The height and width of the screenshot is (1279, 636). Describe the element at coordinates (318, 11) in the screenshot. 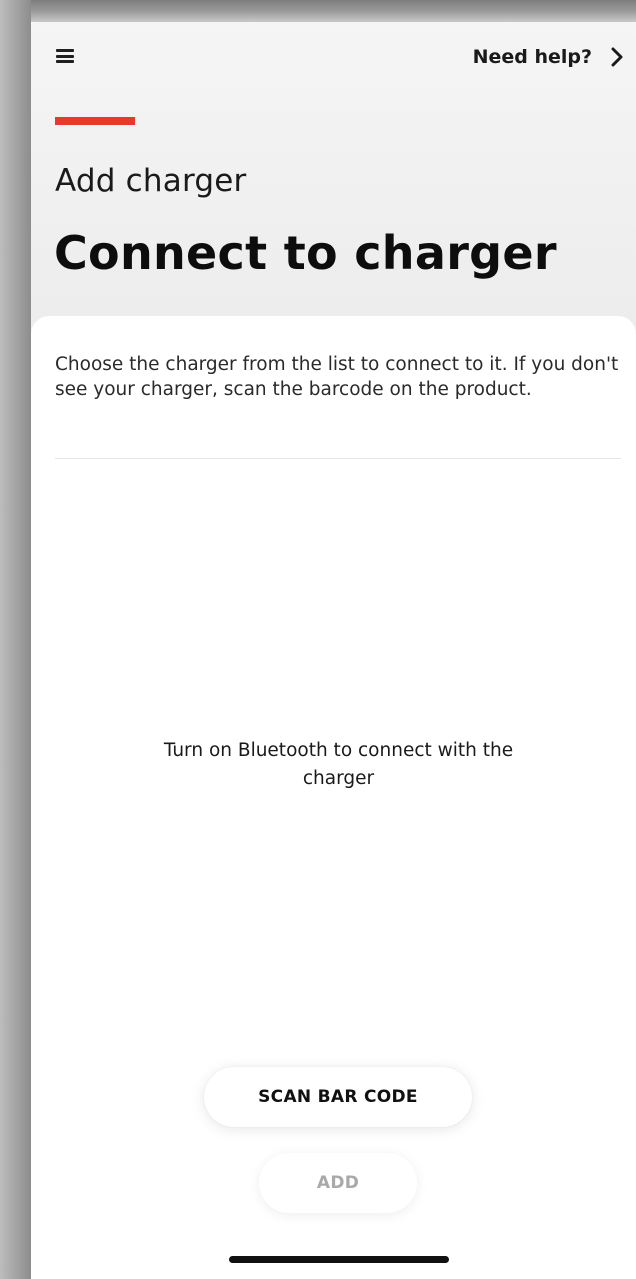

I see `device-bezel-top` at that location.